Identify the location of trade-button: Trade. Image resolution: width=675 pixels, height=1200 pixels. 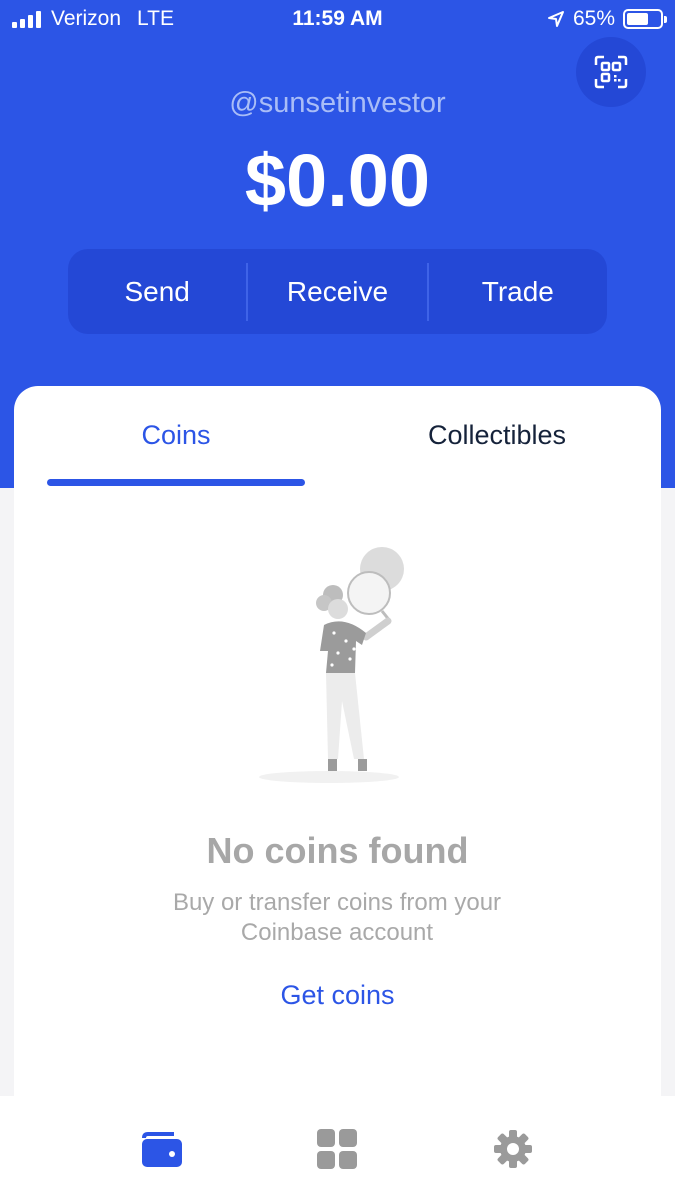
(516, 291).